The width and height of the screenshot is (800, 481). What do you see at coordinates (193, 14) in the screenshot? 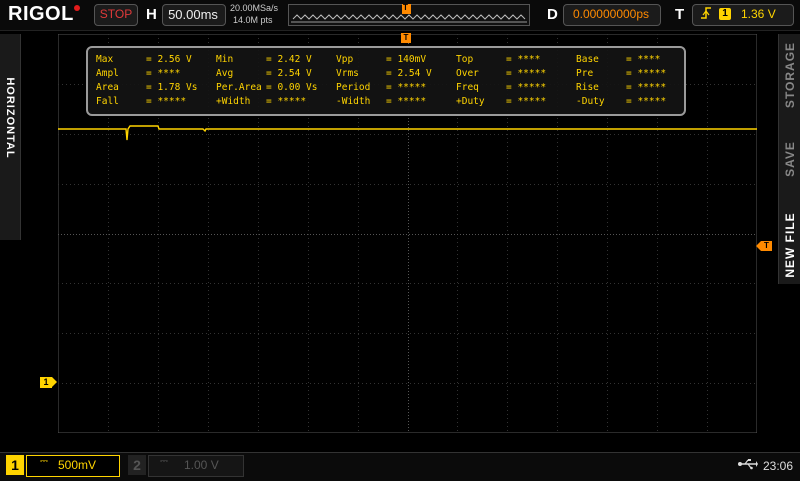
I see `timebase-value: 50.00ms` at bounding box center [193, 14].